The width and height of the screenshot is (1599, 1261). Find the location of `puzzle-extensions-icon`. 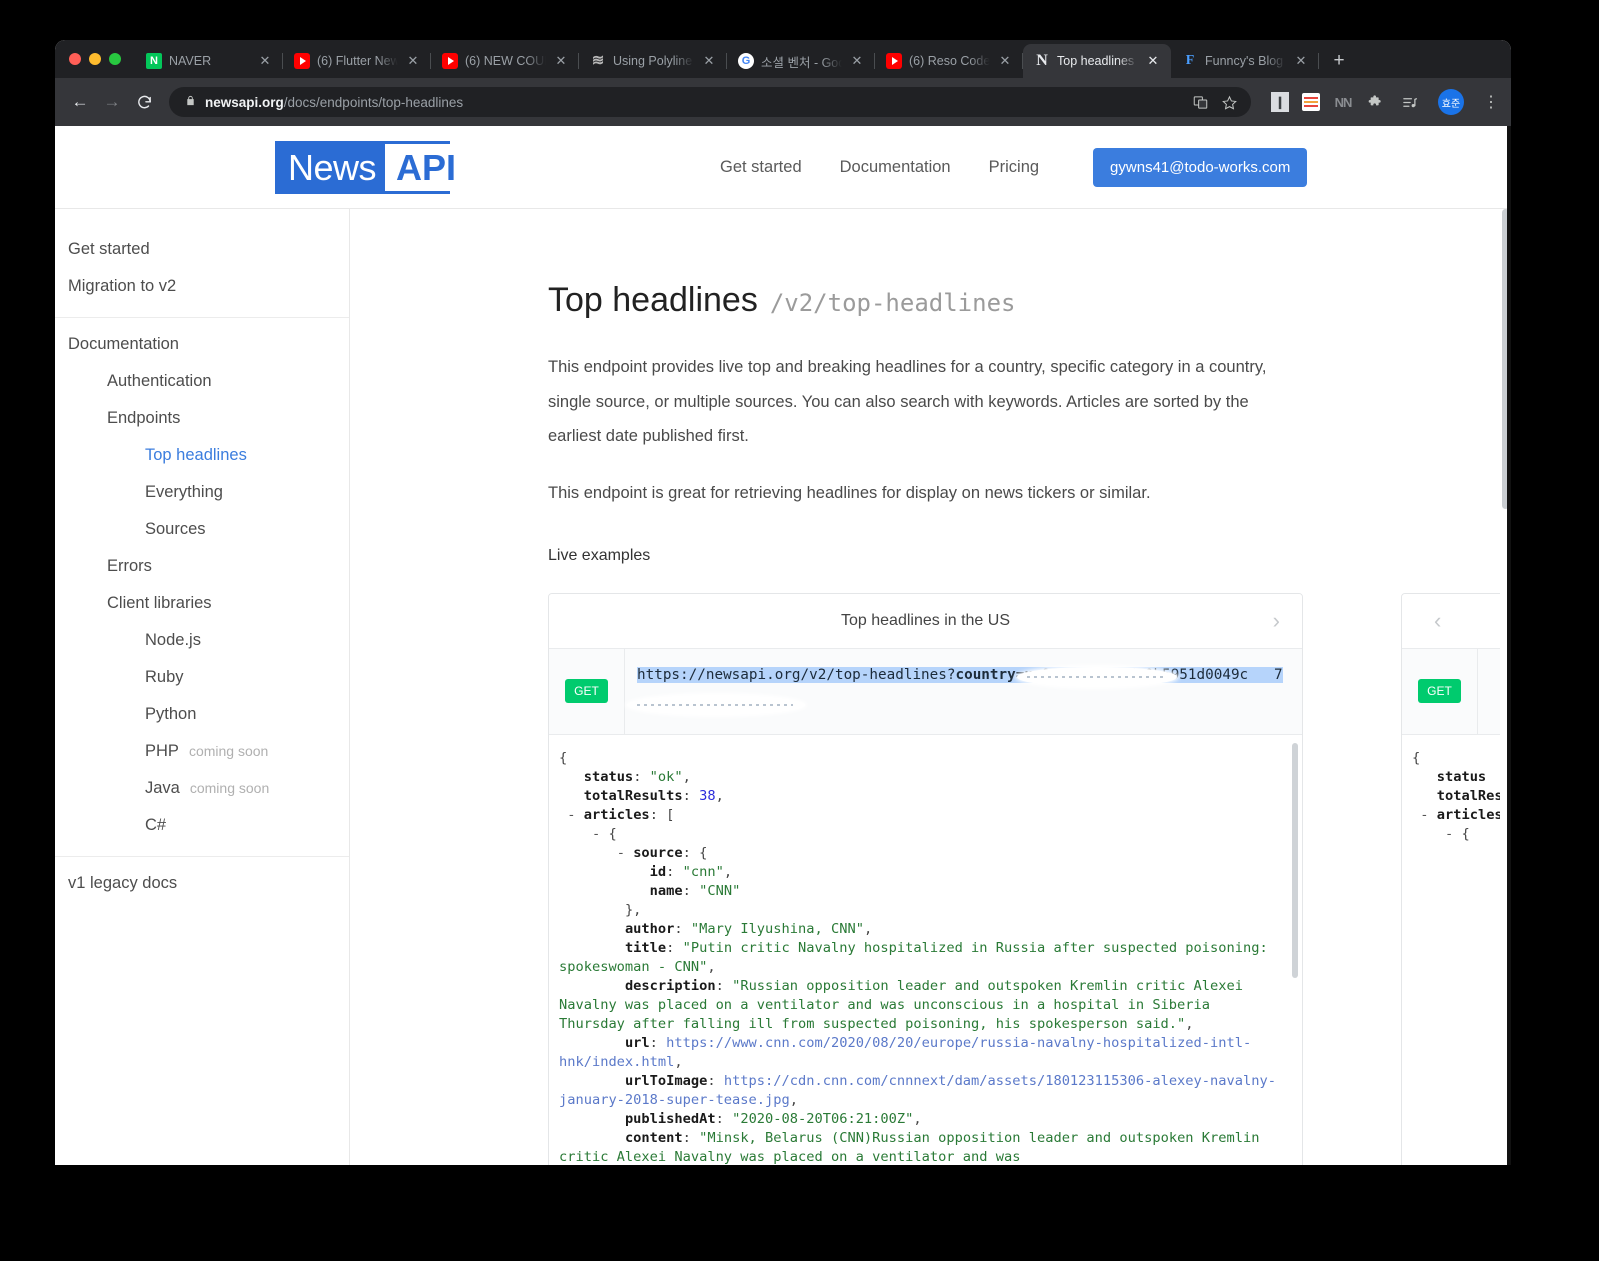

puzzle-extensions-icon is located at coordinates (1376, 102).